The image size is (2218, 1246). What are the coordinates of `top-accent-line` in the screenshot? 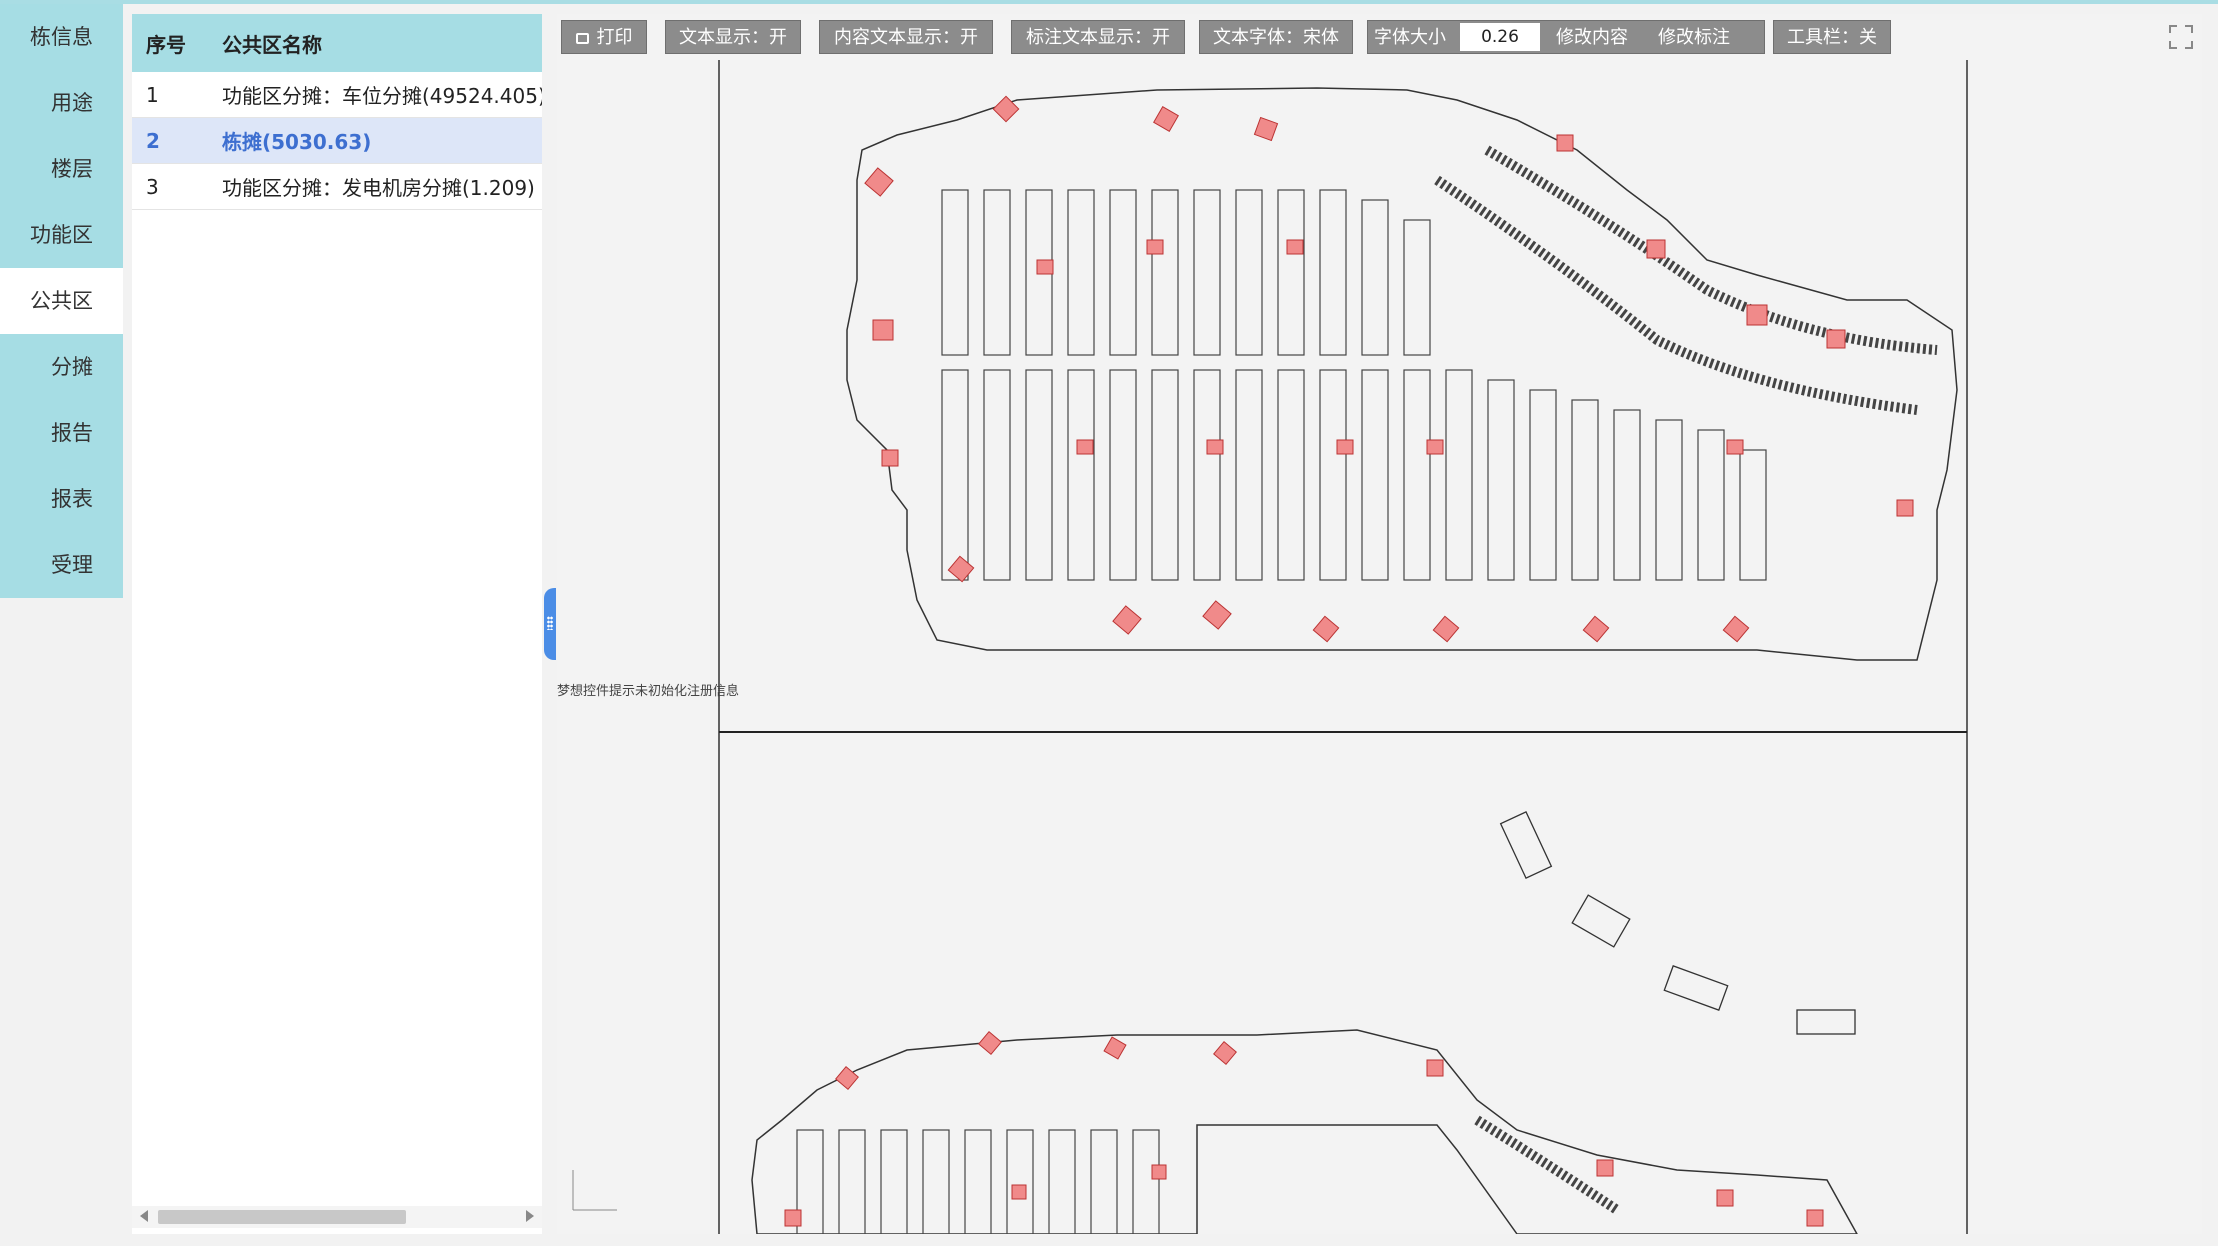 It's located at (1109, 2).